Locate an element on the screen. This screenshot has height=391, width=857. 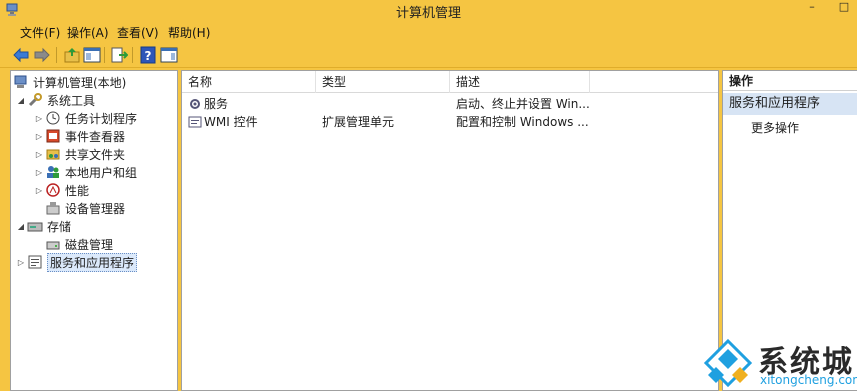
export-list-icon is located at coordinates (119, 55).